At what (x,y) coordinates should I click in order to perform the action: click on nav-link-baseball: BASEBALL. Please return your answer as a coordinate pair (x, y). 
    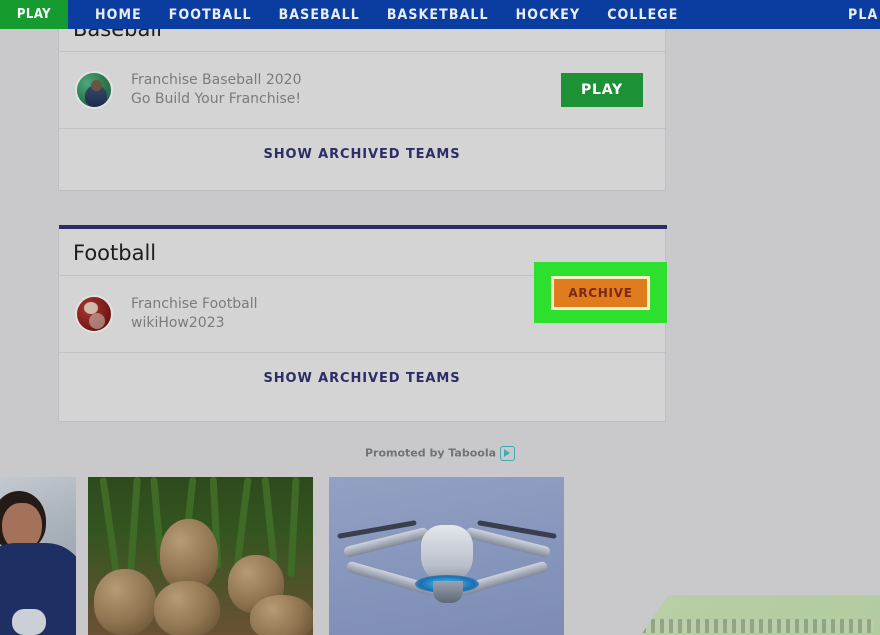
    Looking at the image, I should click on (319, 15).